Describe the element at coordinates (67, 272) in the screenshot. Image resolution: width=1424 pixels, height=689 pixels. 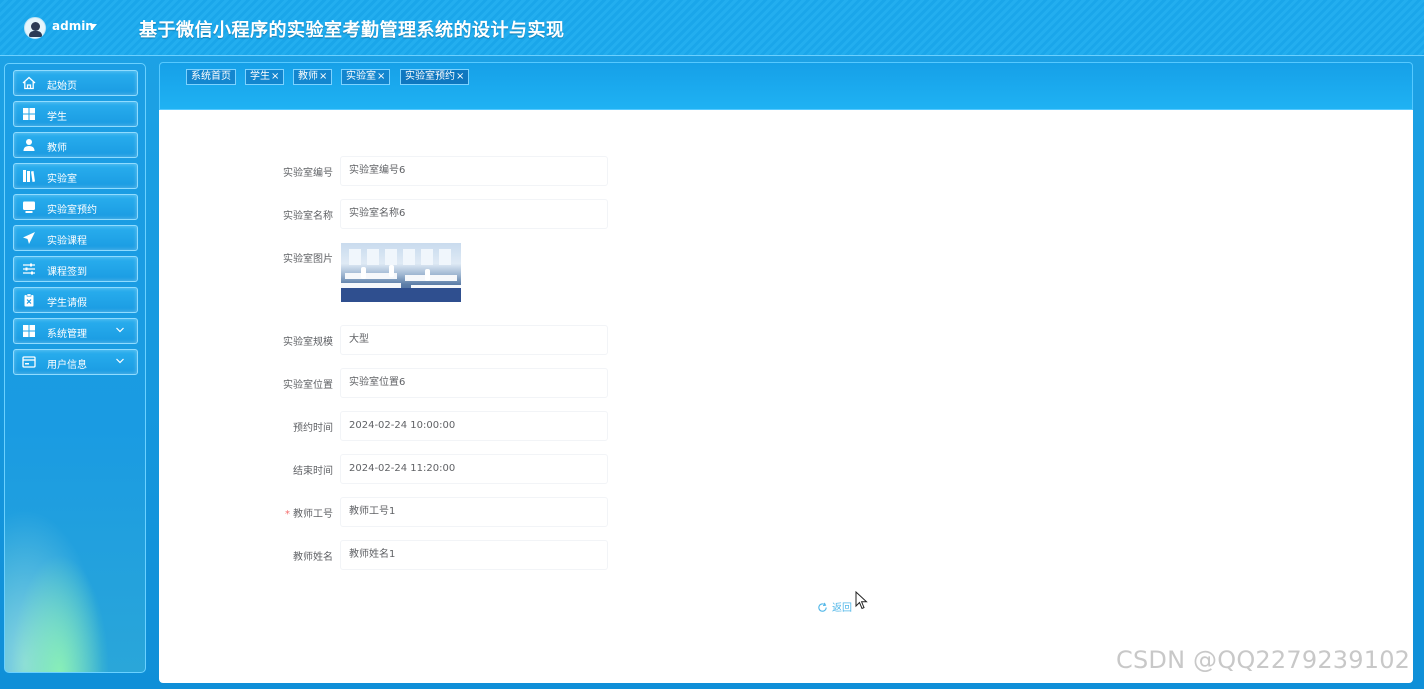
I see `sidebar-item-label: 课程签到` at that location.